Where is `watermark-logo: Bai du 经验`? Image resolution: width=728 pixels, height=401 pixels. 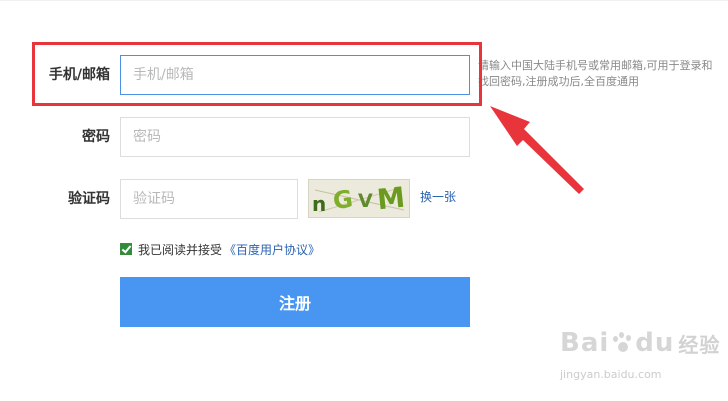
watermark-logo: Bai du 经验 is located at coordinates (640, 343).